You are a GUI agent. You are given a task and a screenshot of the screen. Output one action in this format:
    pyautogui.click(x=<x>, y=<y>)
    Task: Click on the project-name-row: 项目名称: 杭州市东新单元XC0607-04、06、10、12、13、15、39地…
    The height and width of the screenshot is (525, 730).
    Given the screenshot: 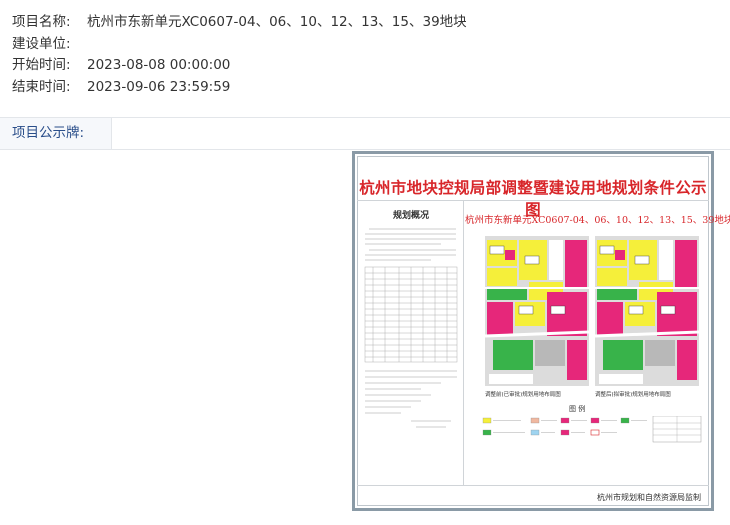 What is the action you would take?
    pyautogui.click(x=239, y=23)
    